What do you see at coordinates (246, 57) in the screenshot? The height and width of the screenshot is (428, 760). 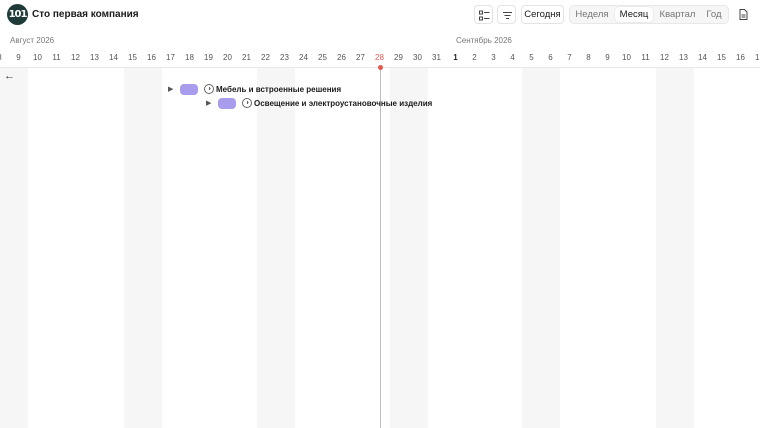 I see `day-number: 21` at bounding box center [246, 57].